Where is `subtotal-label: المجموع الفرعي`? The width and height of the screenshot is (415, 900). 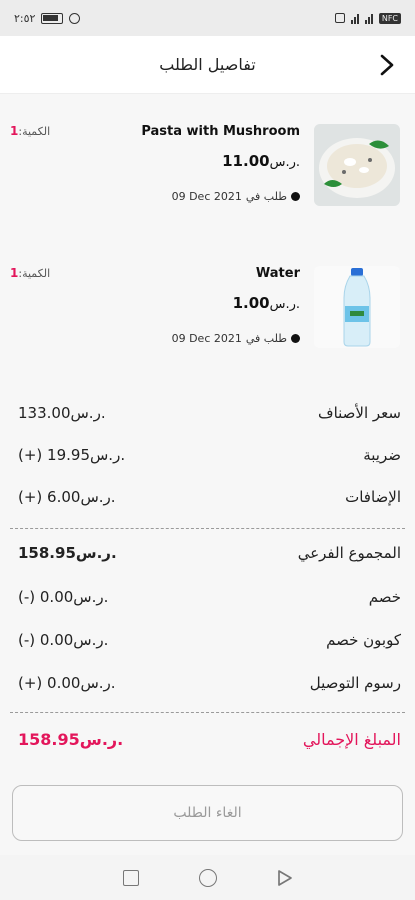
subtotal-label: المجموع الفرعي is located at coordinates (349, 553).